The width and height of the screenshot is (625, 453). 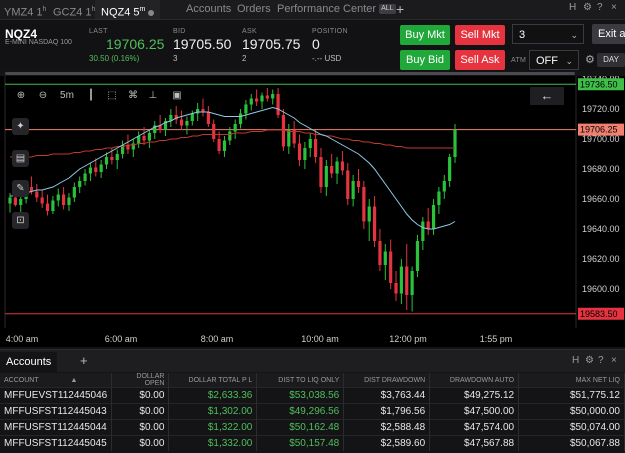 What do you see at coordinates (387, 380) in the screenshot?
I see `column-header-dist-drawdown: DIST DRAWDOWN` at bounding box center [387, 380].